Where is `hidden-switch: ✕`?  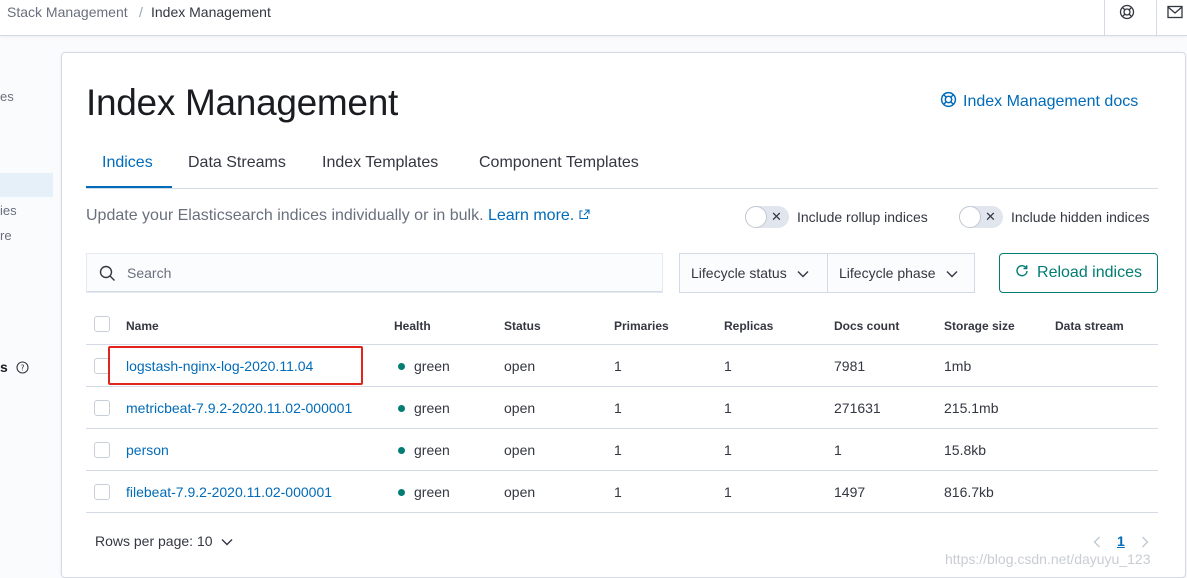
hidden-switch: ✕ is located at coordinates (981, 217).